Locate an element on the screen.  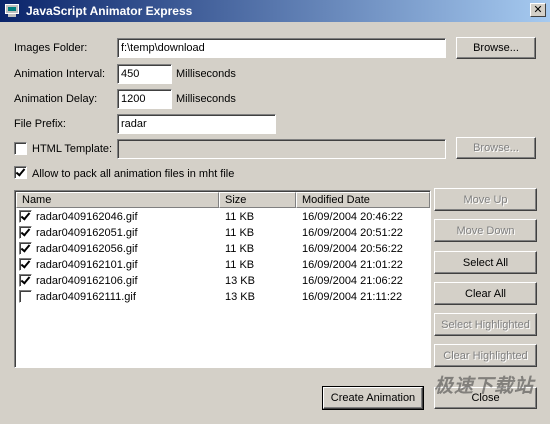
file-name: radar0409162111.gif is located at coordinates (86, 297).